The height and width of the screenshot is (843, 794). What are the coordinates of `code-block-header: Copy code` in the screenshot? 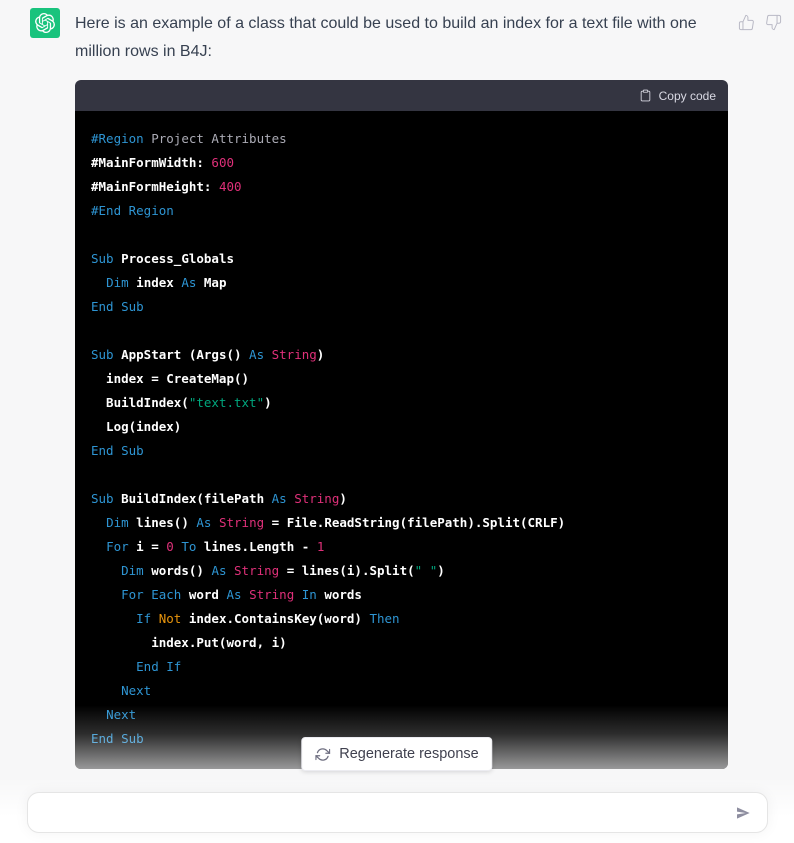 It's located at (401, 95).